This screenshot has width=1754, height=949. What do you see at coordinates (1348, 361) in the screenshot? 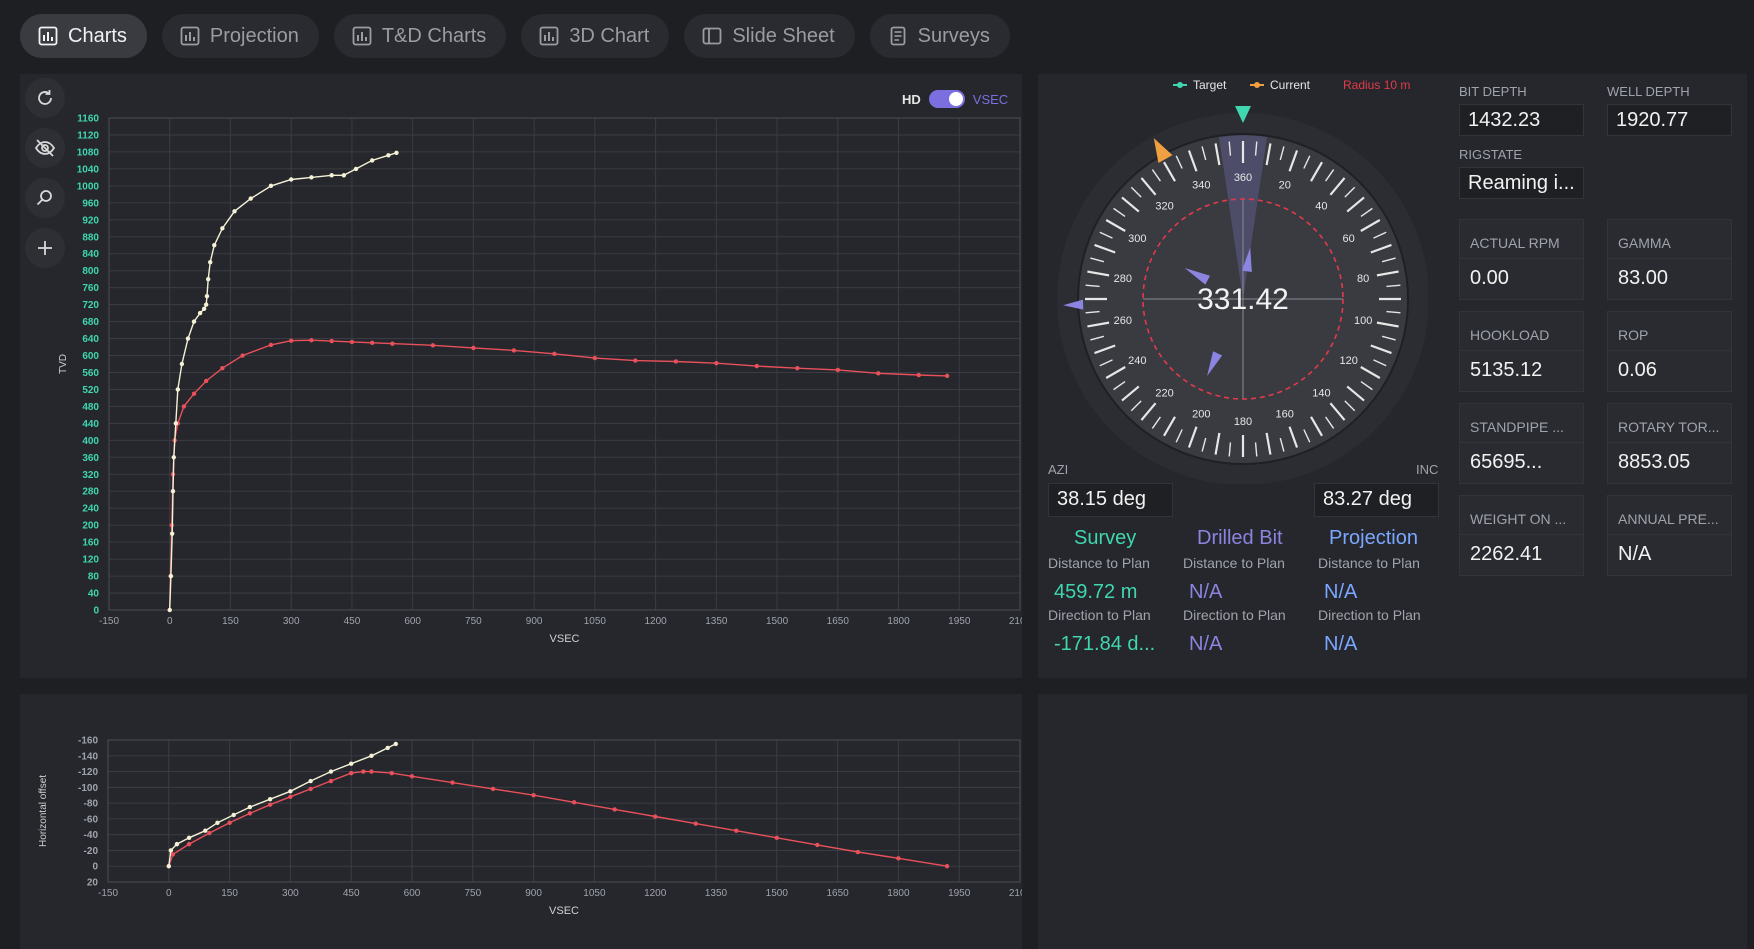
I see `compass-degree-label: 120` at bounding box center [1348, 361].